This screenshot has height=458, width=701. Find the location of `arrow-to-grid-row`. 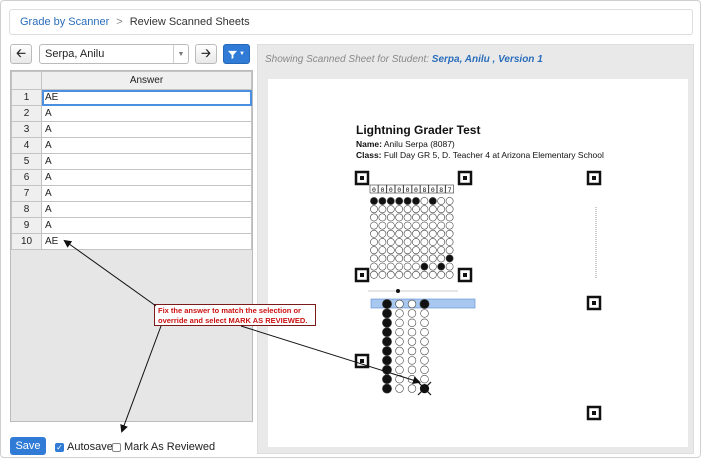

arrow-to-grid-row is located at coordinates (110, 273).